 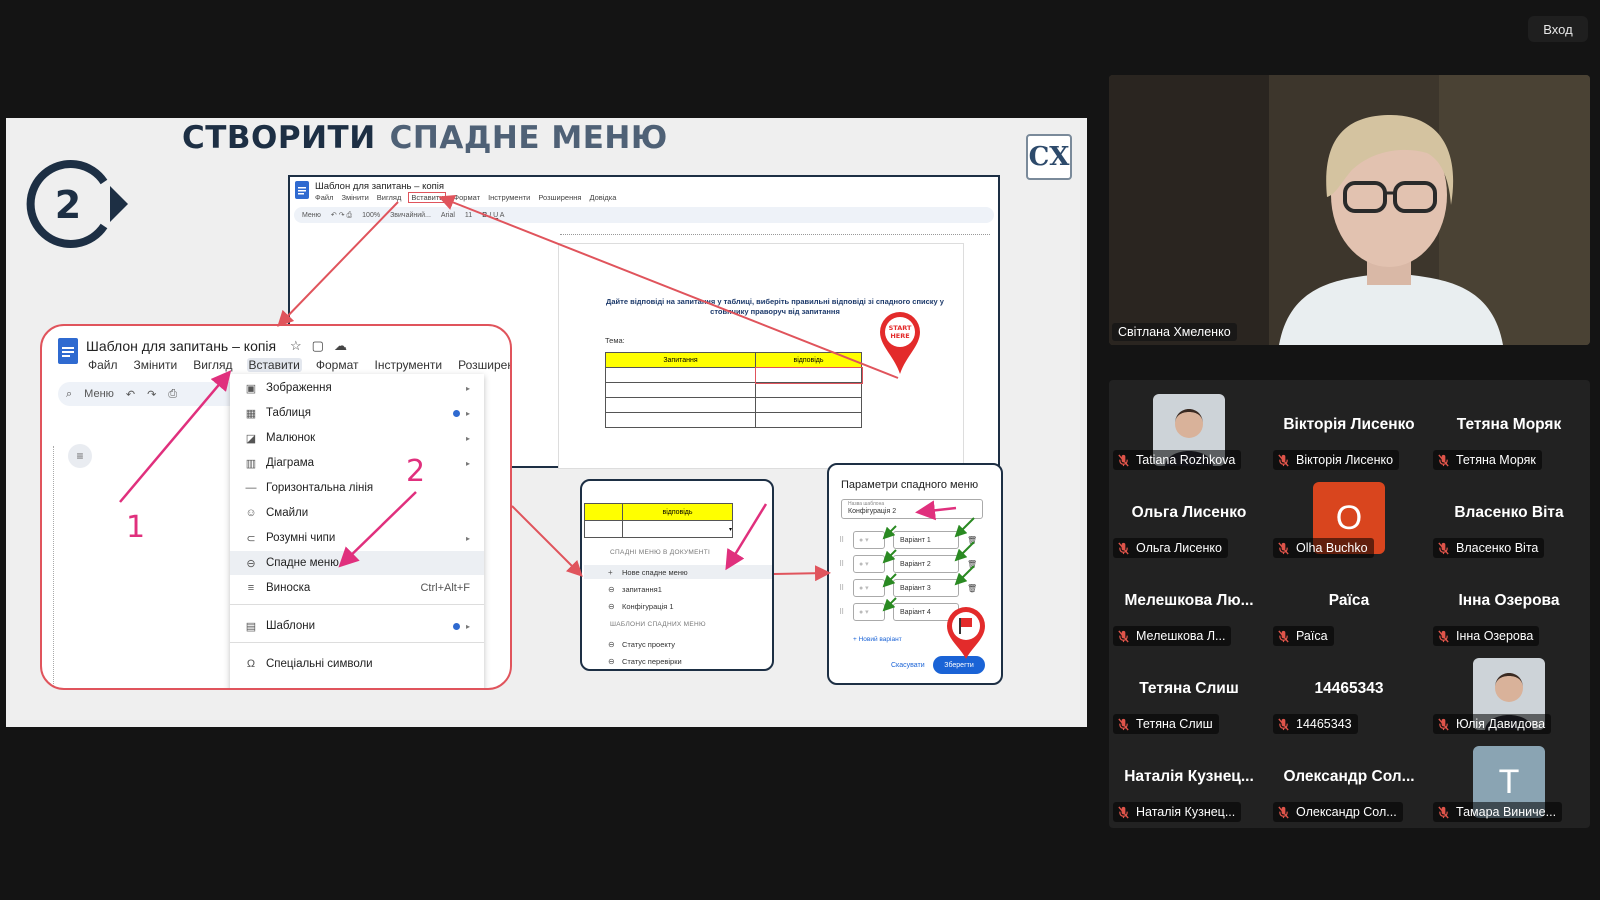 What do you see at coordinates (1179, 548) in the screenshot?
I see `participant-name: Ольга Лисенко` at bounding box center [1179, 548].